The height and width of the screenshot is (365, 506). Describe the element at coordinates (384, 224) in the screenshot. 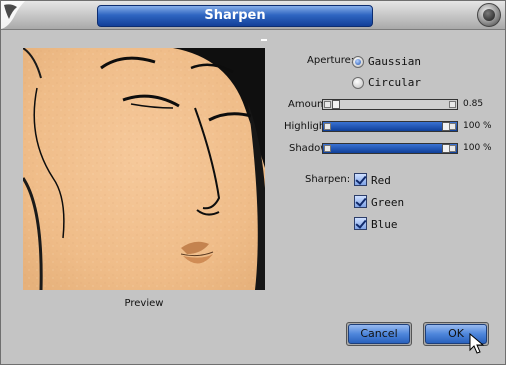

I see `blue-label: Blue` at that location.